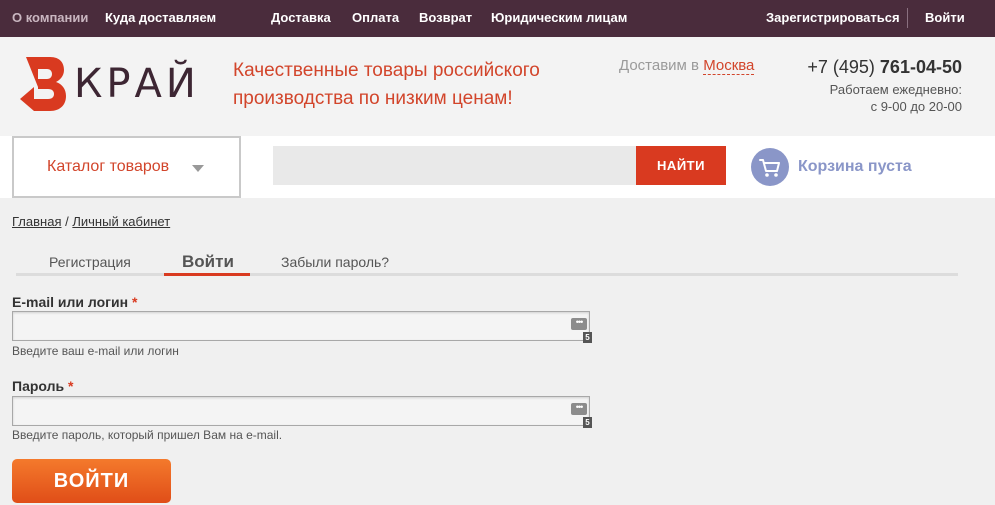 This screenshot has height=505, width=995. What do you see at coordinates (43, 84) in the screenshot?
I see `logo-arrow-icon` at bounding box center [43, 84].